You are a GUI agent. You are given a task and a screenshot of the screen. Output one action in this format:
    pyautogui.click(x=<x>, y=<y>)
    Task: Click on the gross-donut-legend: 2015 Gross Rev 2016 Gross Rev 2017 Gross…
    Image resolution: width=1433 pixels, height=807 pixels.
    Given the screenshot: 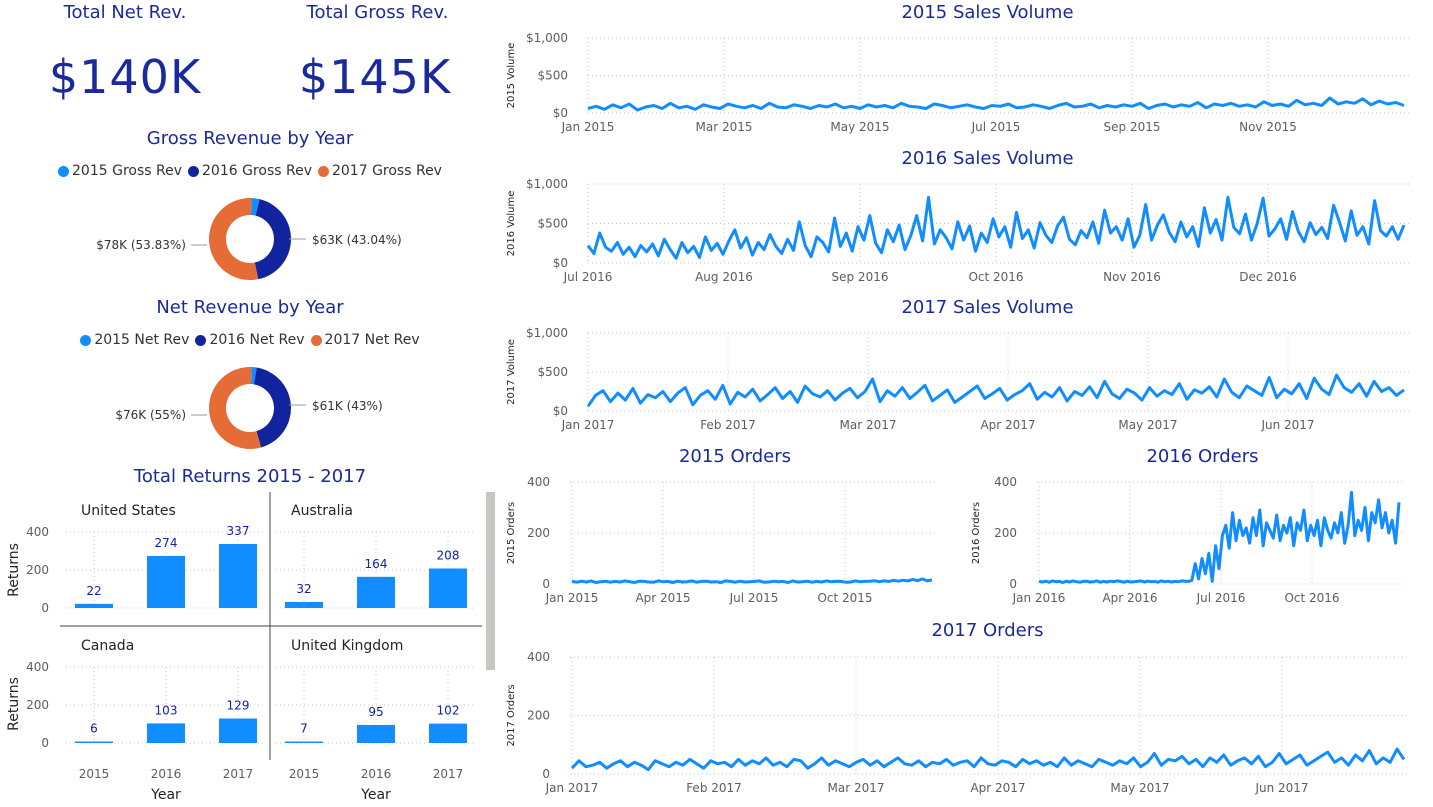 What is the action you would take?
    pyautogui.click(x=250, y=171)
    